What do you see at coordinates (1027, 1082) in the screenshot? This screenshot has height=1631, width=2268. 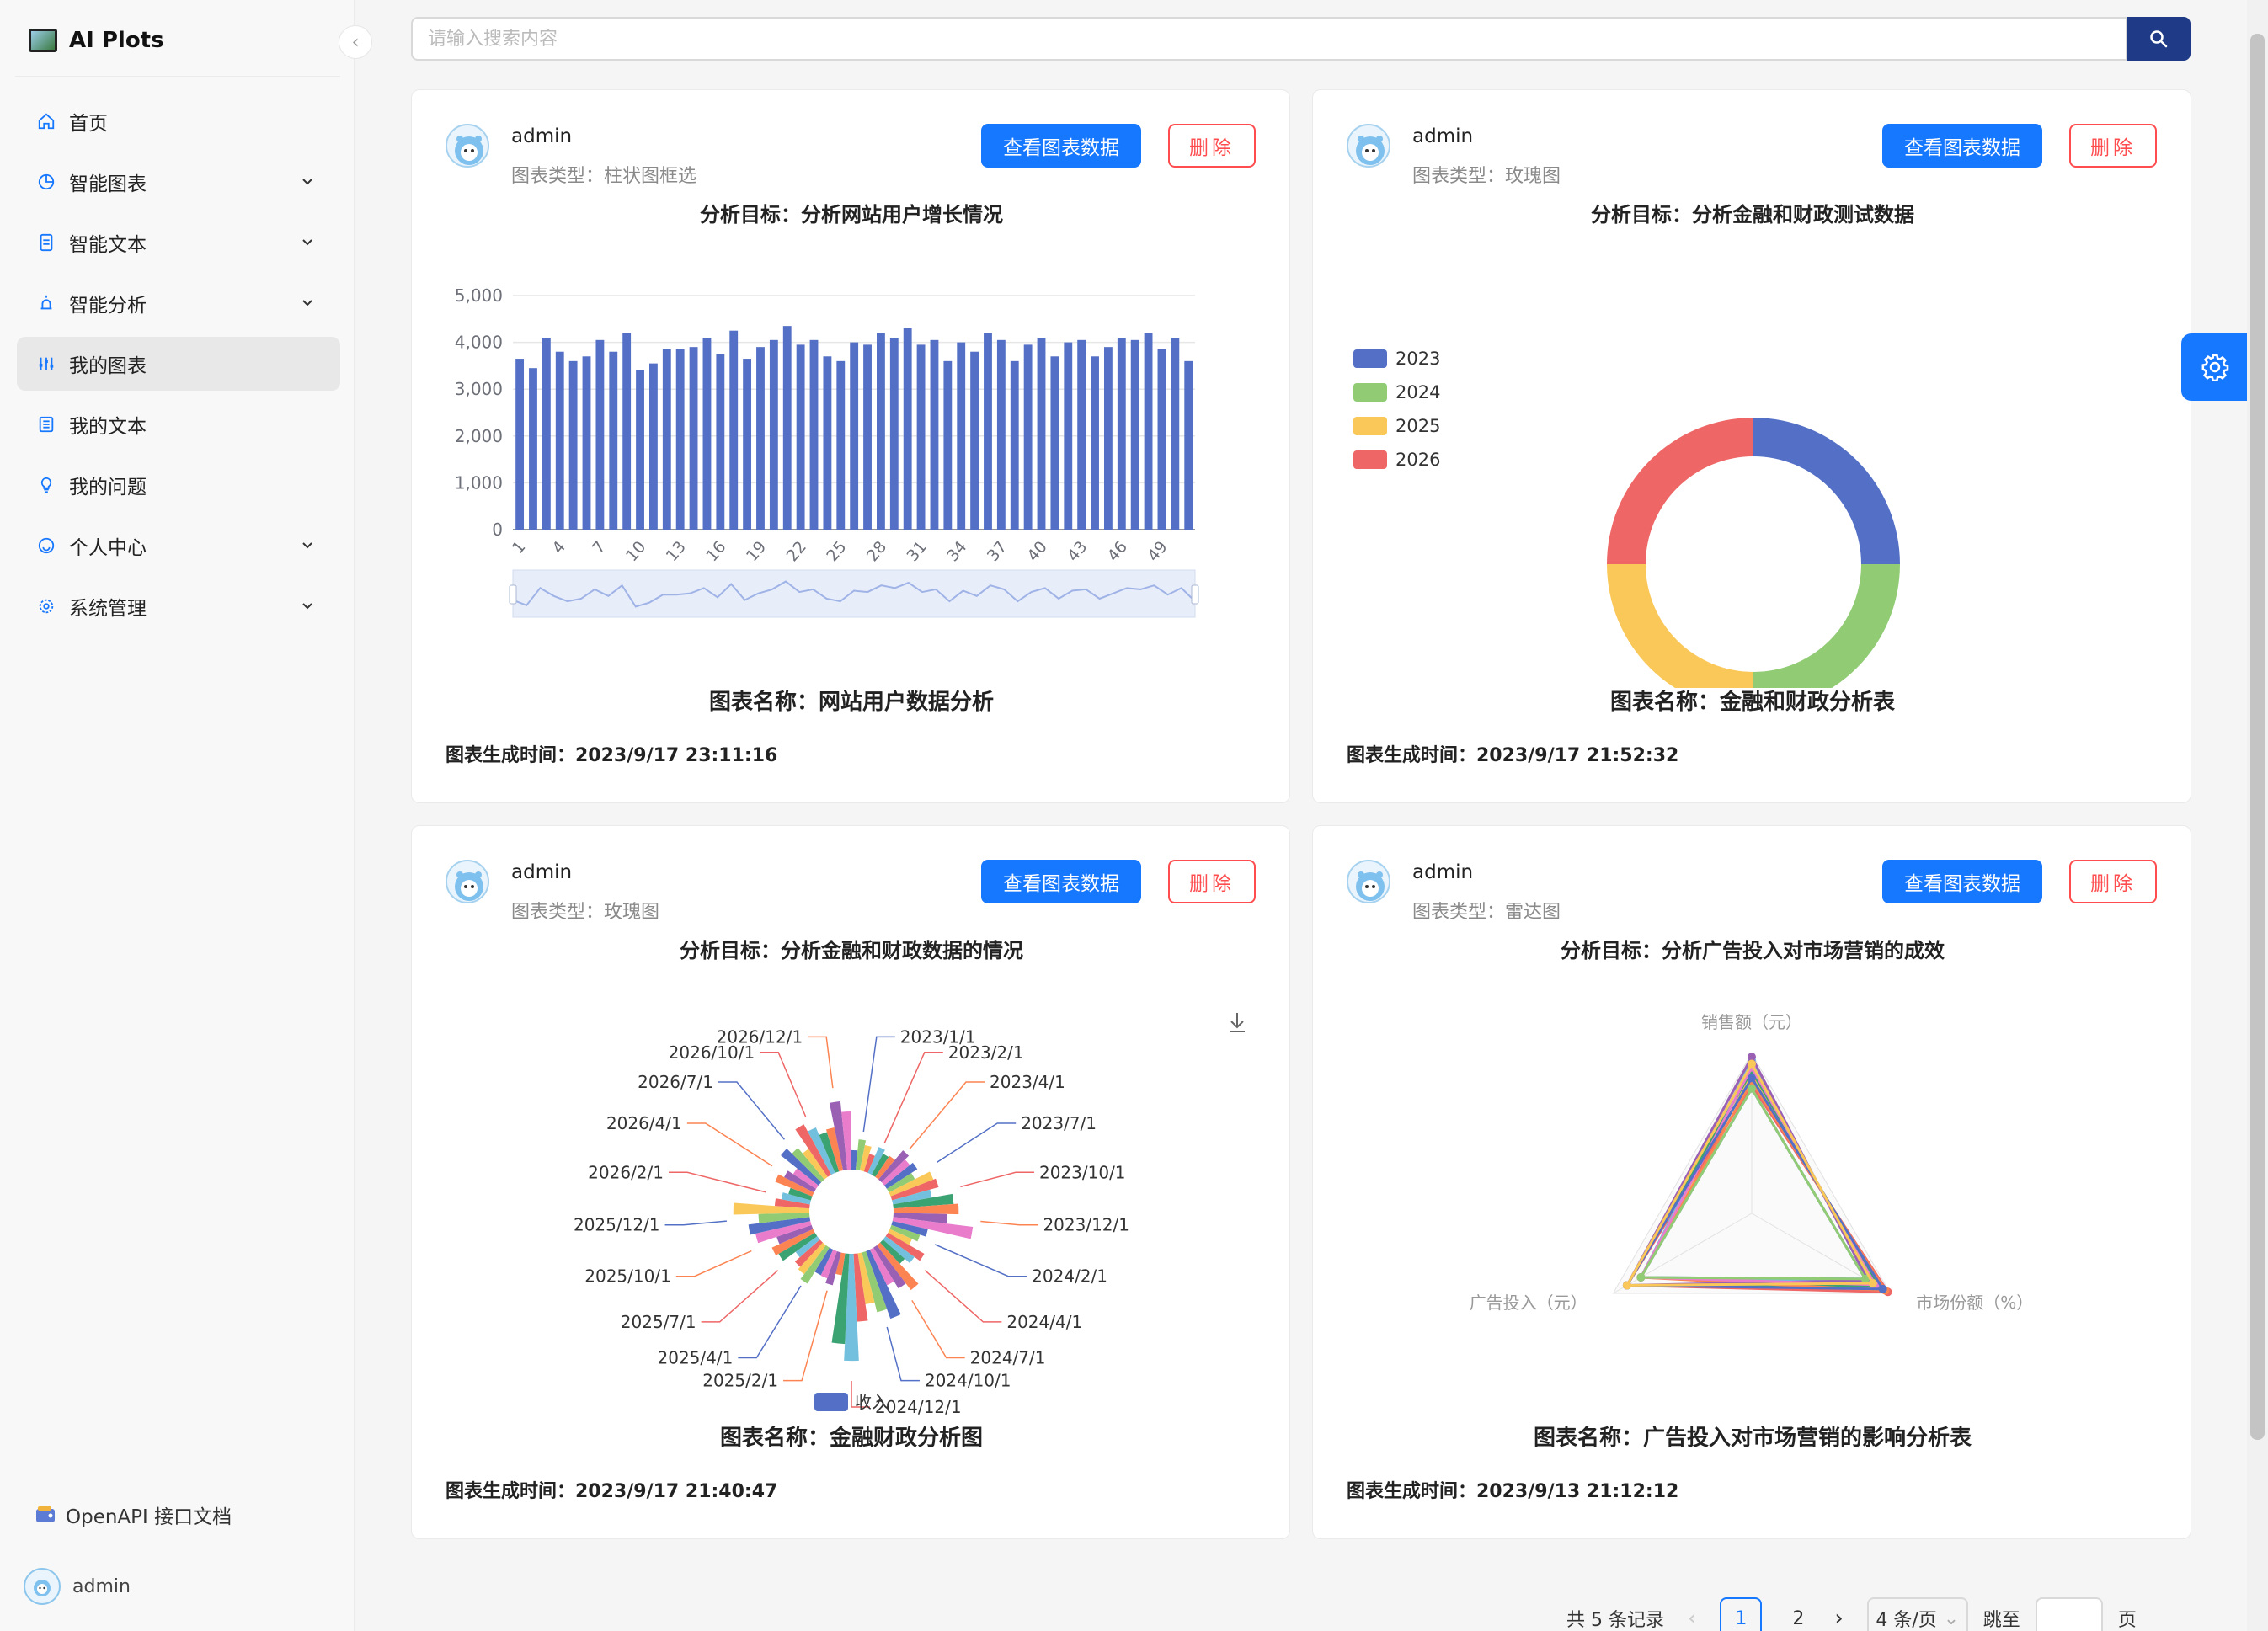 I see `rose-label: 2023/4/1` at bounding box center [1027, 1082].